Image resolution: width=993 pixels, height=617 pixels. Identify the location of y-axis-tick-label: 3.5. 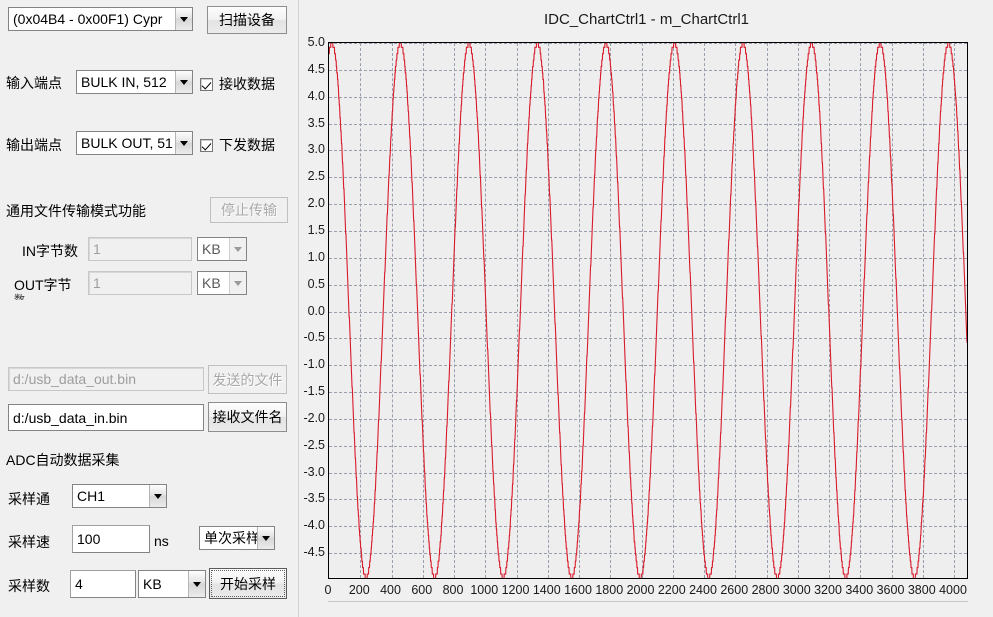
(316, 122).